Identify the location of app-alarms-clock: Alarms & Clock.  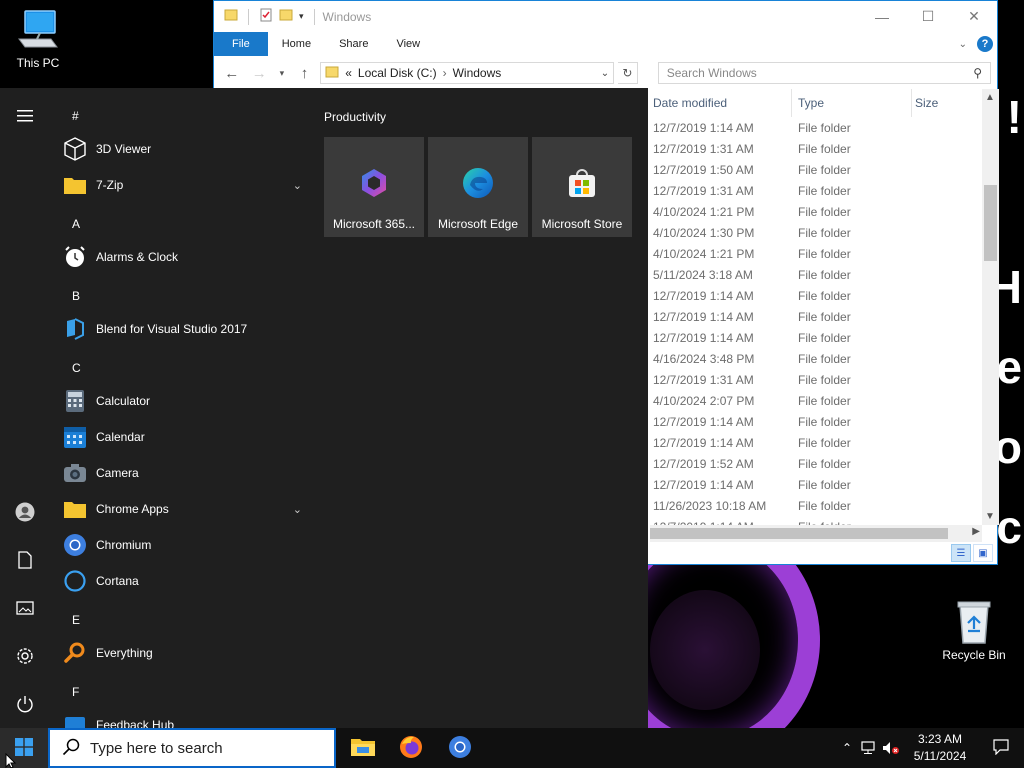
(186, 257).